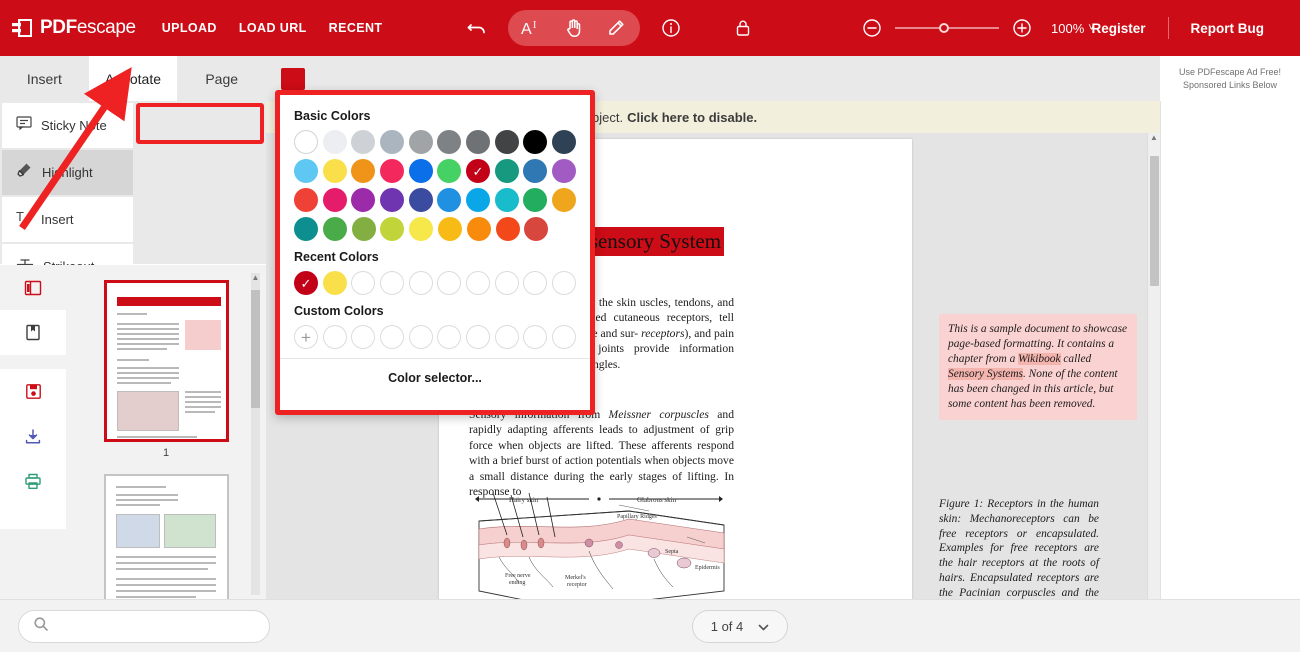 This screenshot has width=1300, height=652. I want to click on rail-print, so click(33, 481).